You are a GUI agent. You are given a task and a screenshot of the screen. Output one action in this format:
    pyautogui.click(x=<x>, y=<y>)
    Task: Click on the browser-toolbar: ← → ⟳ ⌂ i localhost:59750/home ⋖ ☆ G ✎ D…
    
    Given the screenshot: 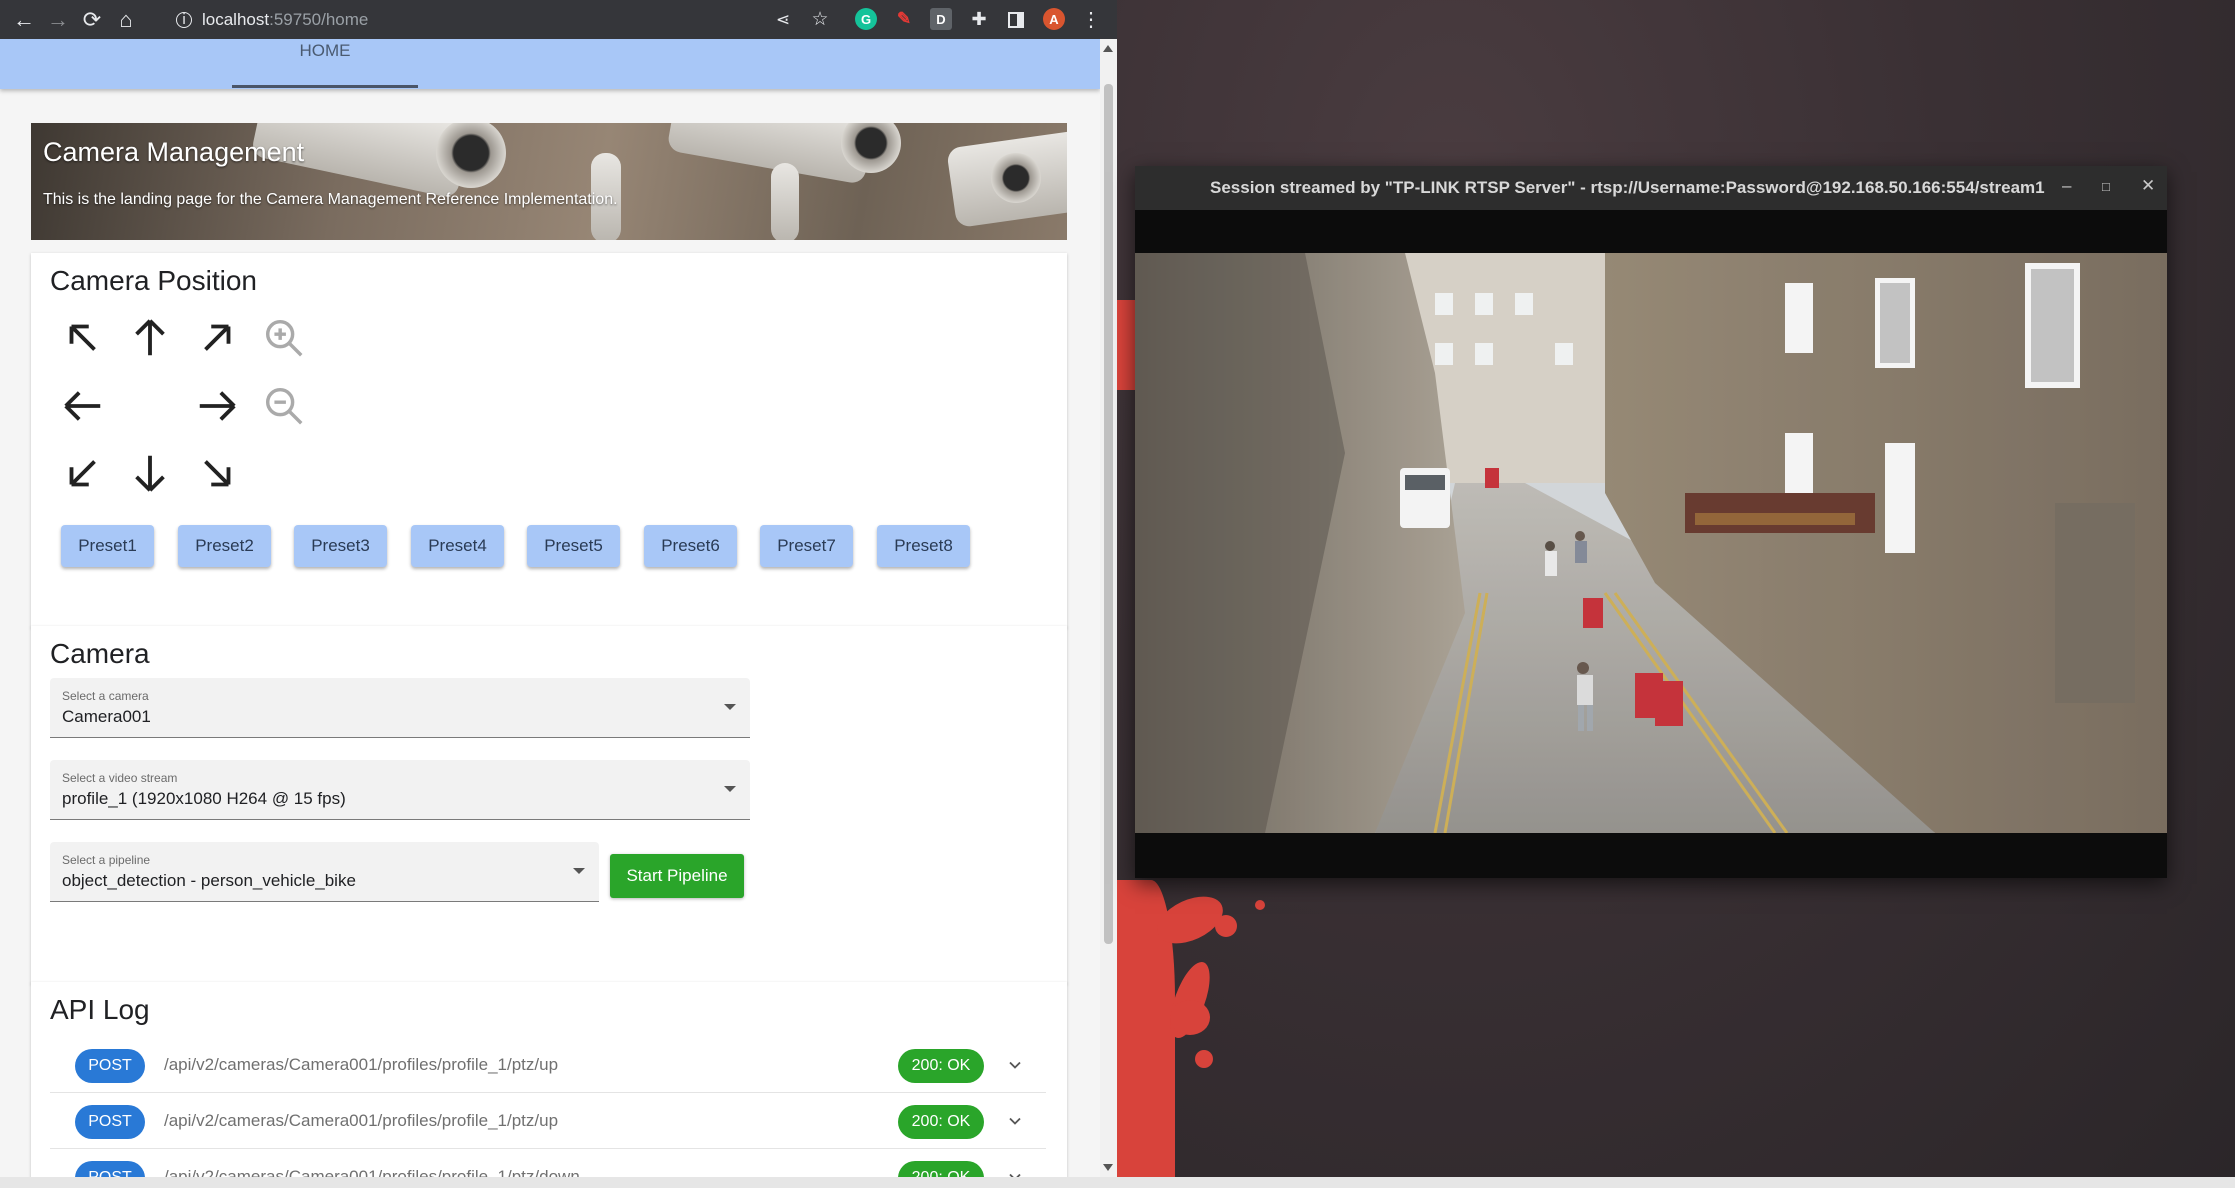 What is the action you would take?
    pyautogui.click(x=558, y=19)
    